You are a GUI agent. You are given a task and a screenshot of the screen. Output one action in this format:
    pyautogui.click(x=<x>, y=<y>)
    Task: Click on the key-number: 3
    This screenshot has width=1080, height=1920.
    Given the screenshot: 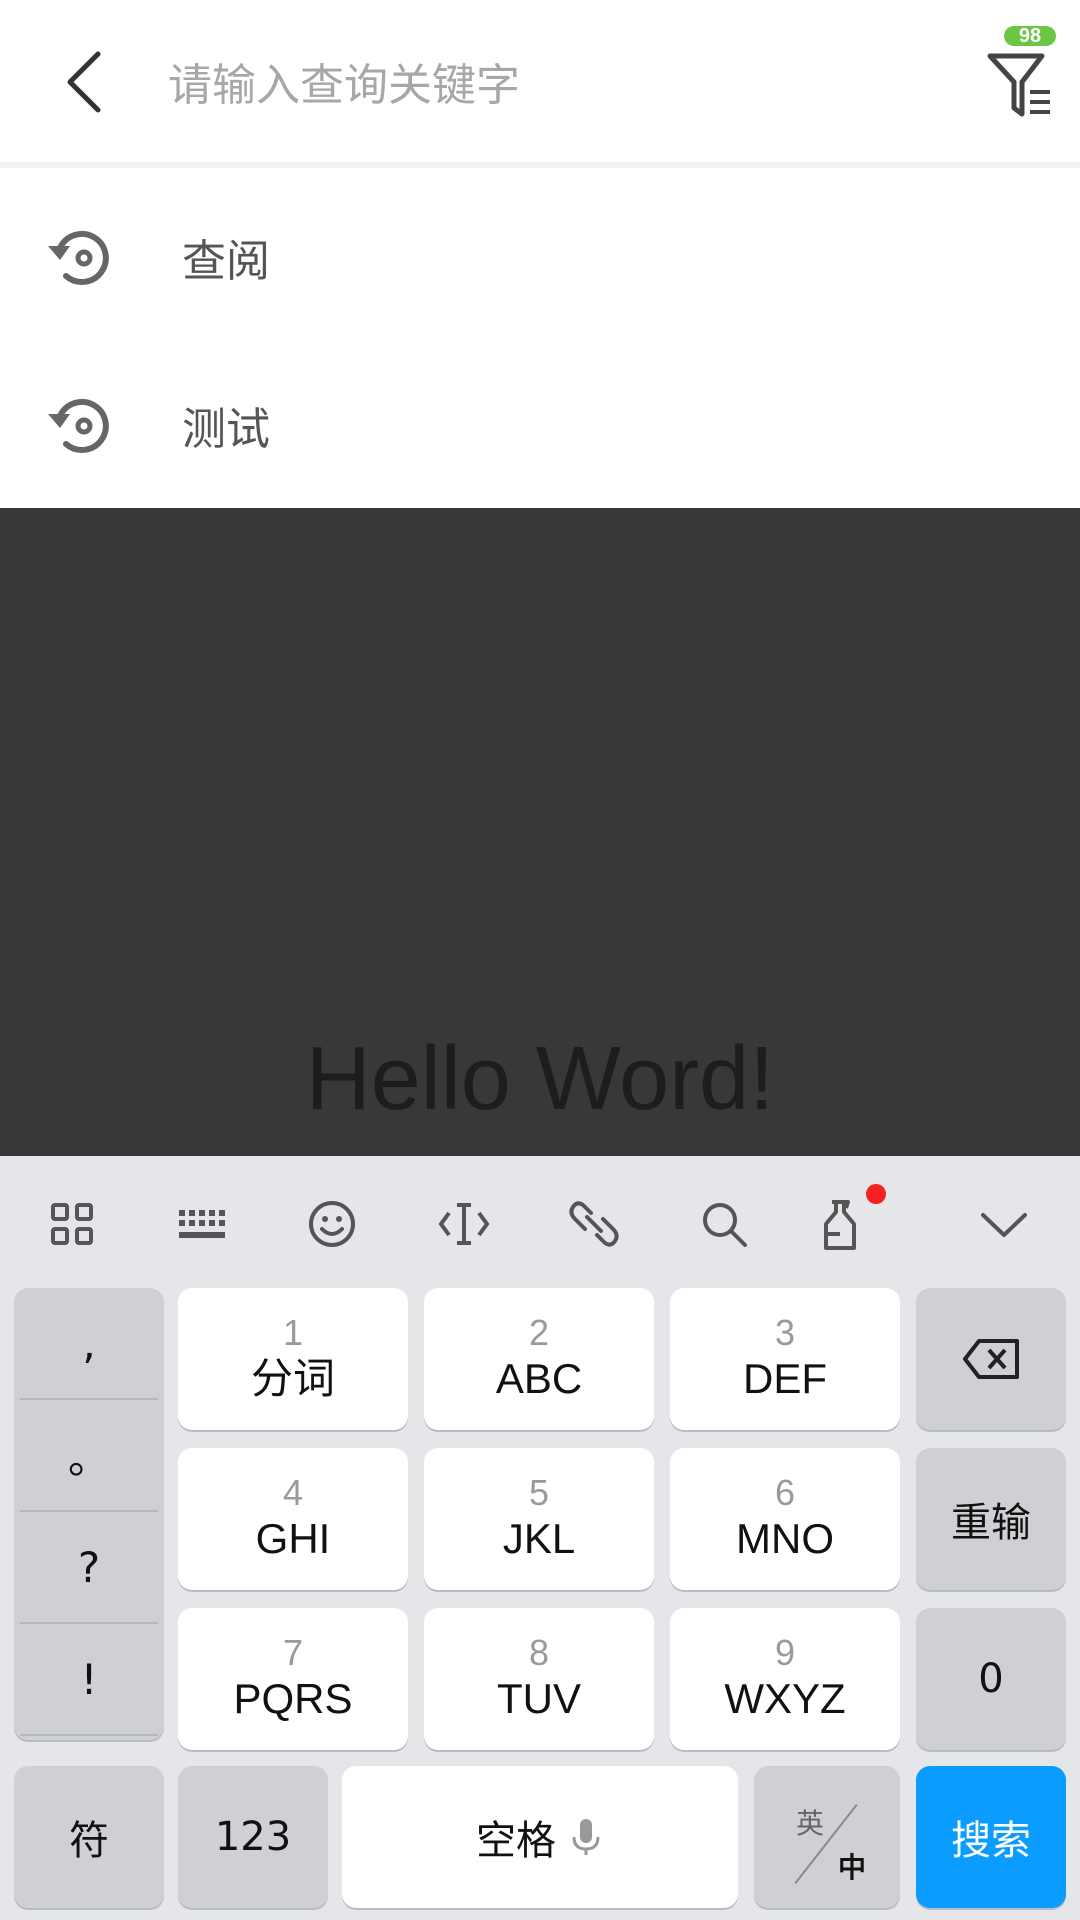 What is the action you would take?
    pyautogui.click(x=785, y=1332)
    